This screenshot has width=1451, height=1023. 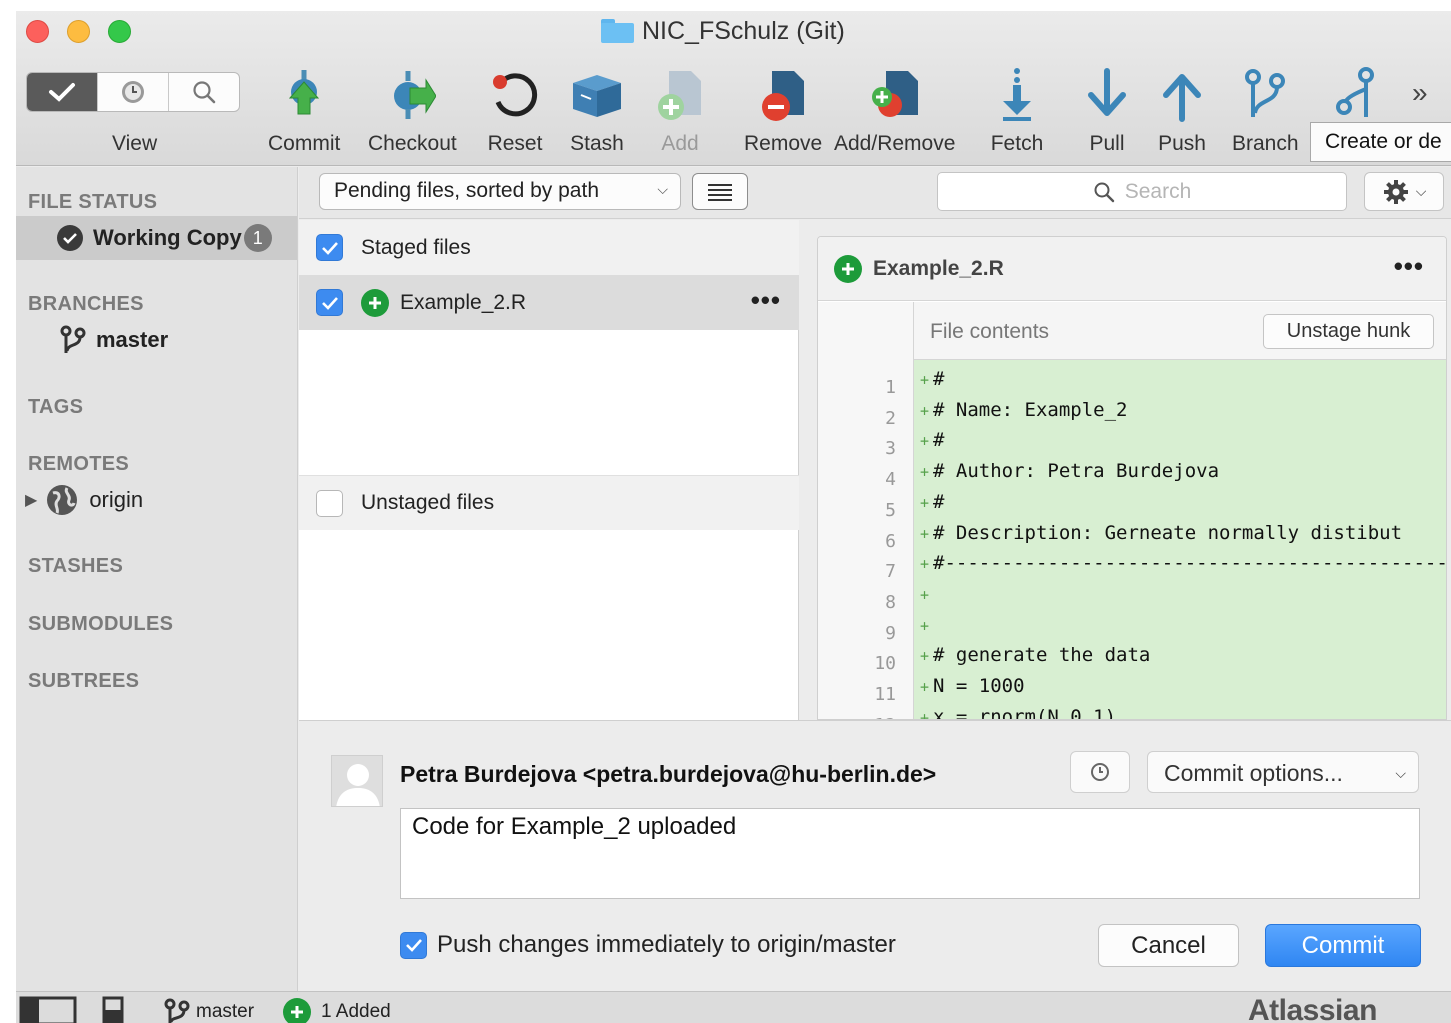 I want to click on commit-icon, so click(x=304, y=92).